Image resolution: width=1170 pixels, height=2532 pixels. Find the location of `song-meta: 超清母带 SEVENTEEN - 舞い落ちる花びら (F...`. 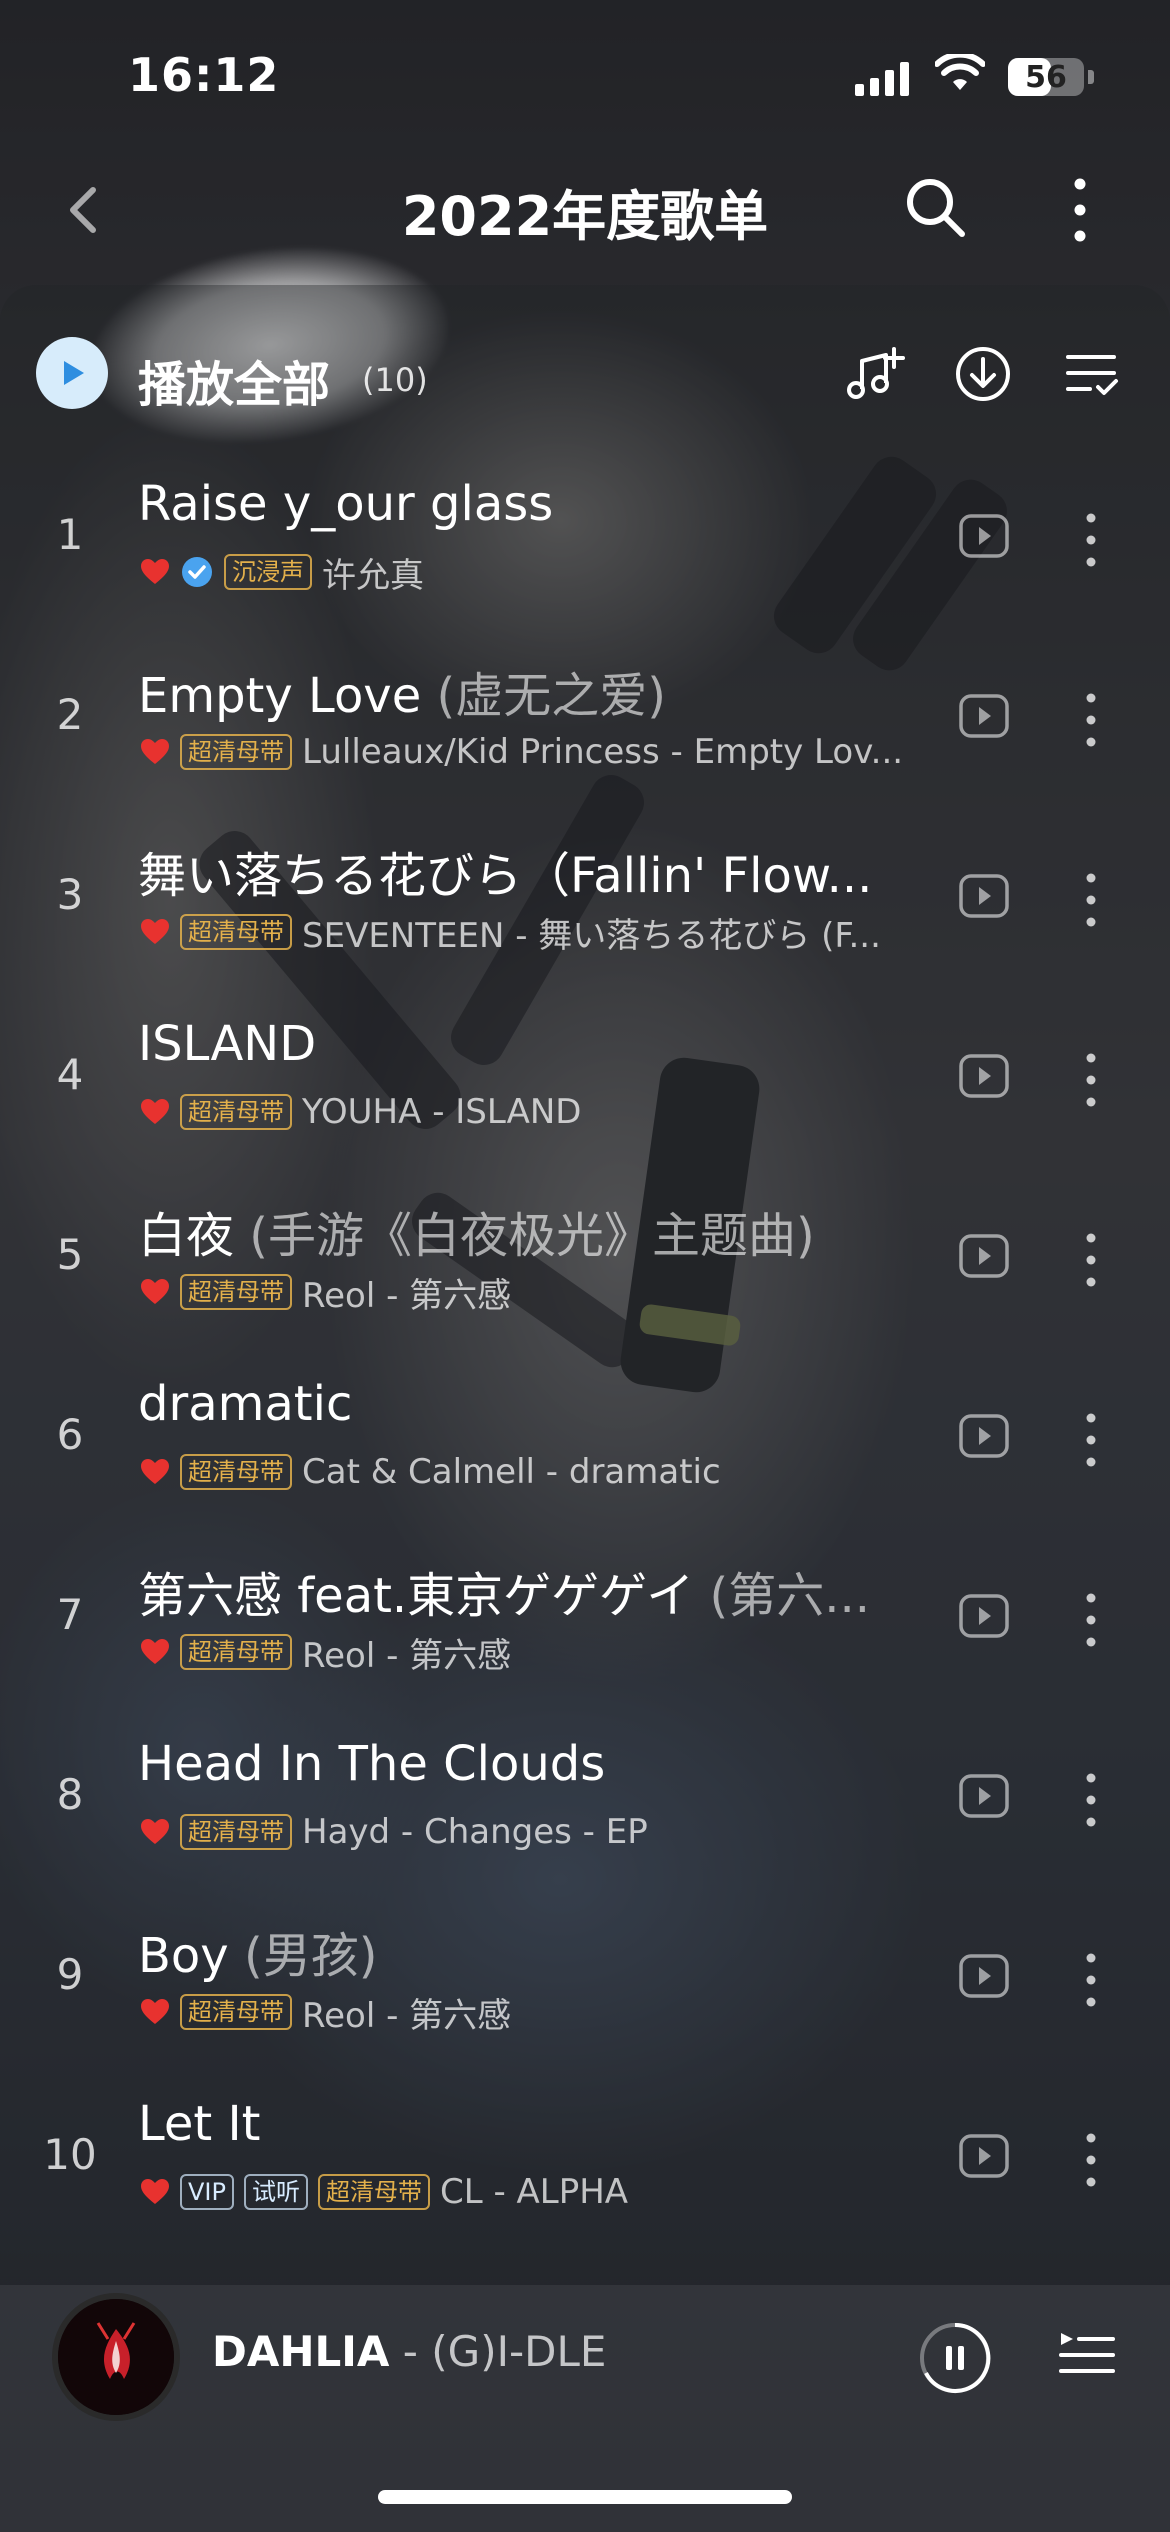

song-meta: 超清母带 SEVENTEEN - 舞い落ちる花びら (F... is located at coordinates (525, 932).